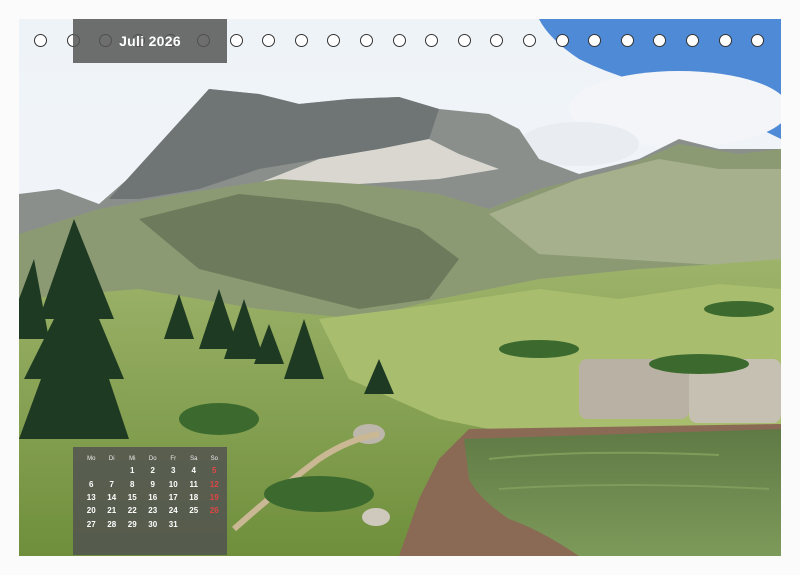 The height and width of the screenshot is (575, 800). Describe the element at coordinates (214, 524) in the screenshot. I see `sunday-cell` at that location.